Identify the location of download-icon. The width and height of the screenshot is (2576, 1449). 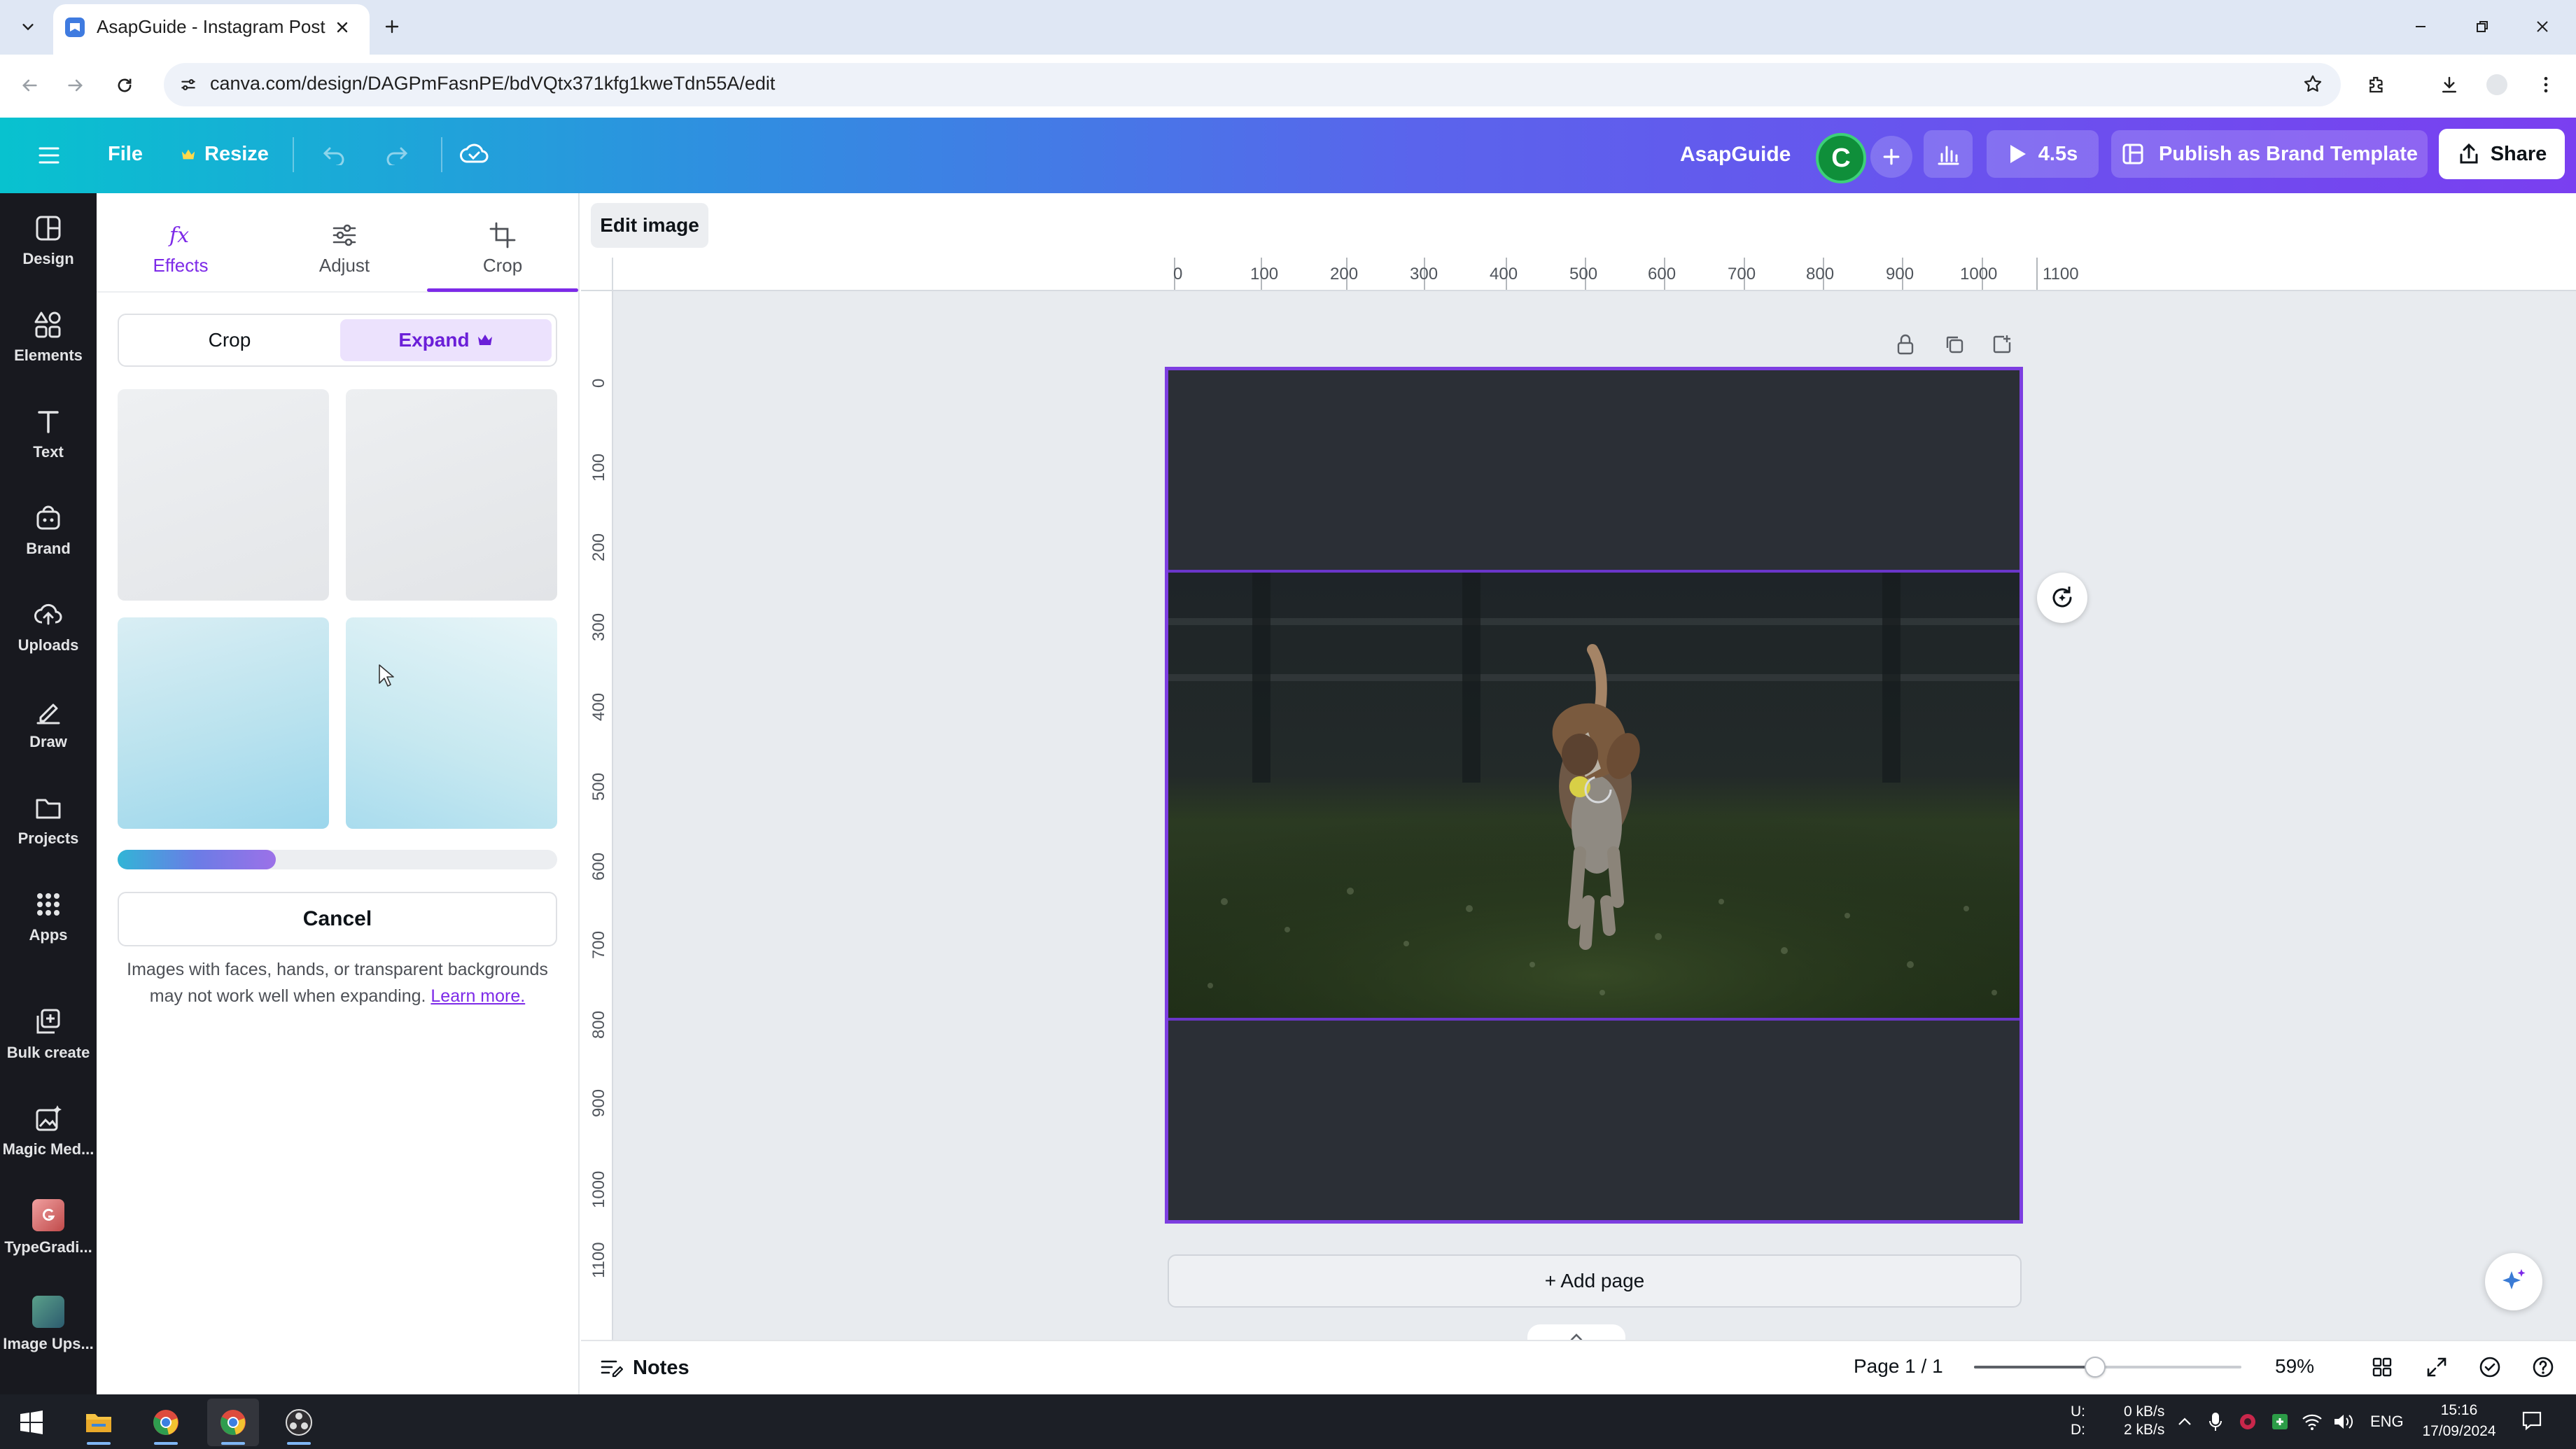
(2449, 85).